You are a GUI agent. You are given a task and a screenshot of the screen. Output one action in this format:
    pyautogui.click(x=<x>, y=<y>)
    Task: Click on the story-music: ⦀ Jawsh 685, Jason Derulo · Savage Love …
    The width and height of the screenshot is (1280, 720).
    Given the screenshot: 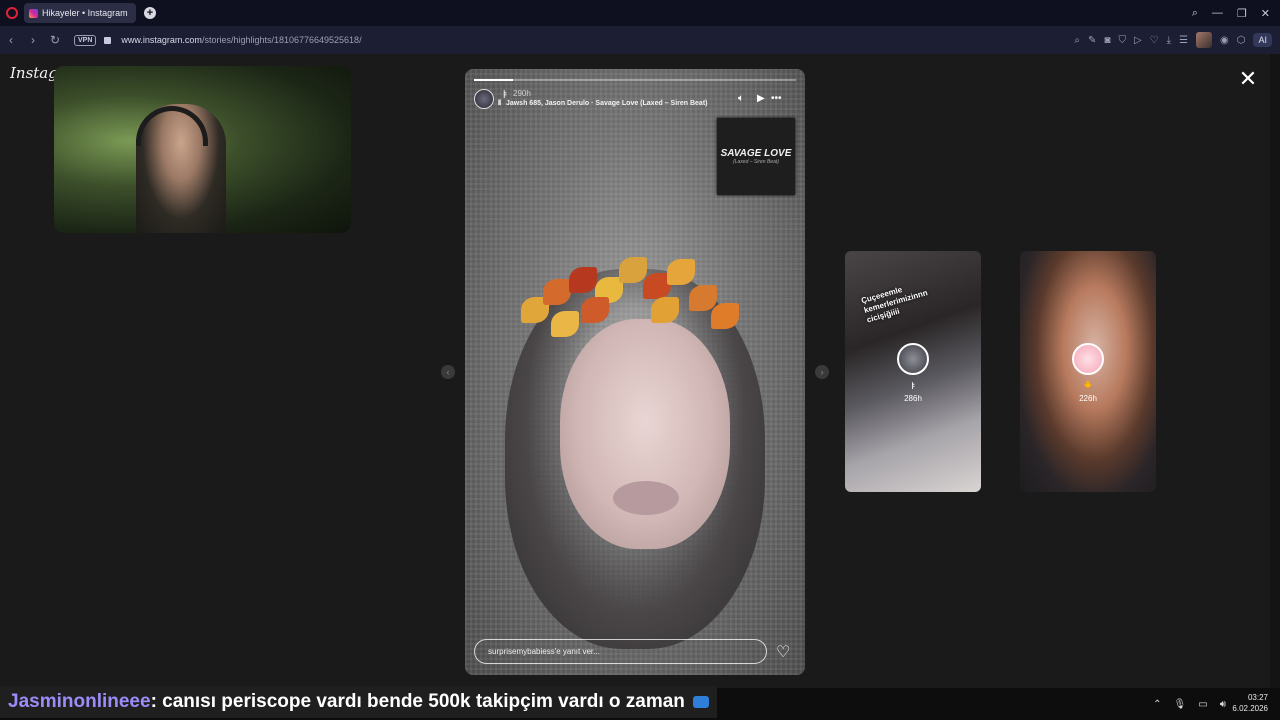 What is the action you would take?
    pyautogui.click(x=602, y=104)
    